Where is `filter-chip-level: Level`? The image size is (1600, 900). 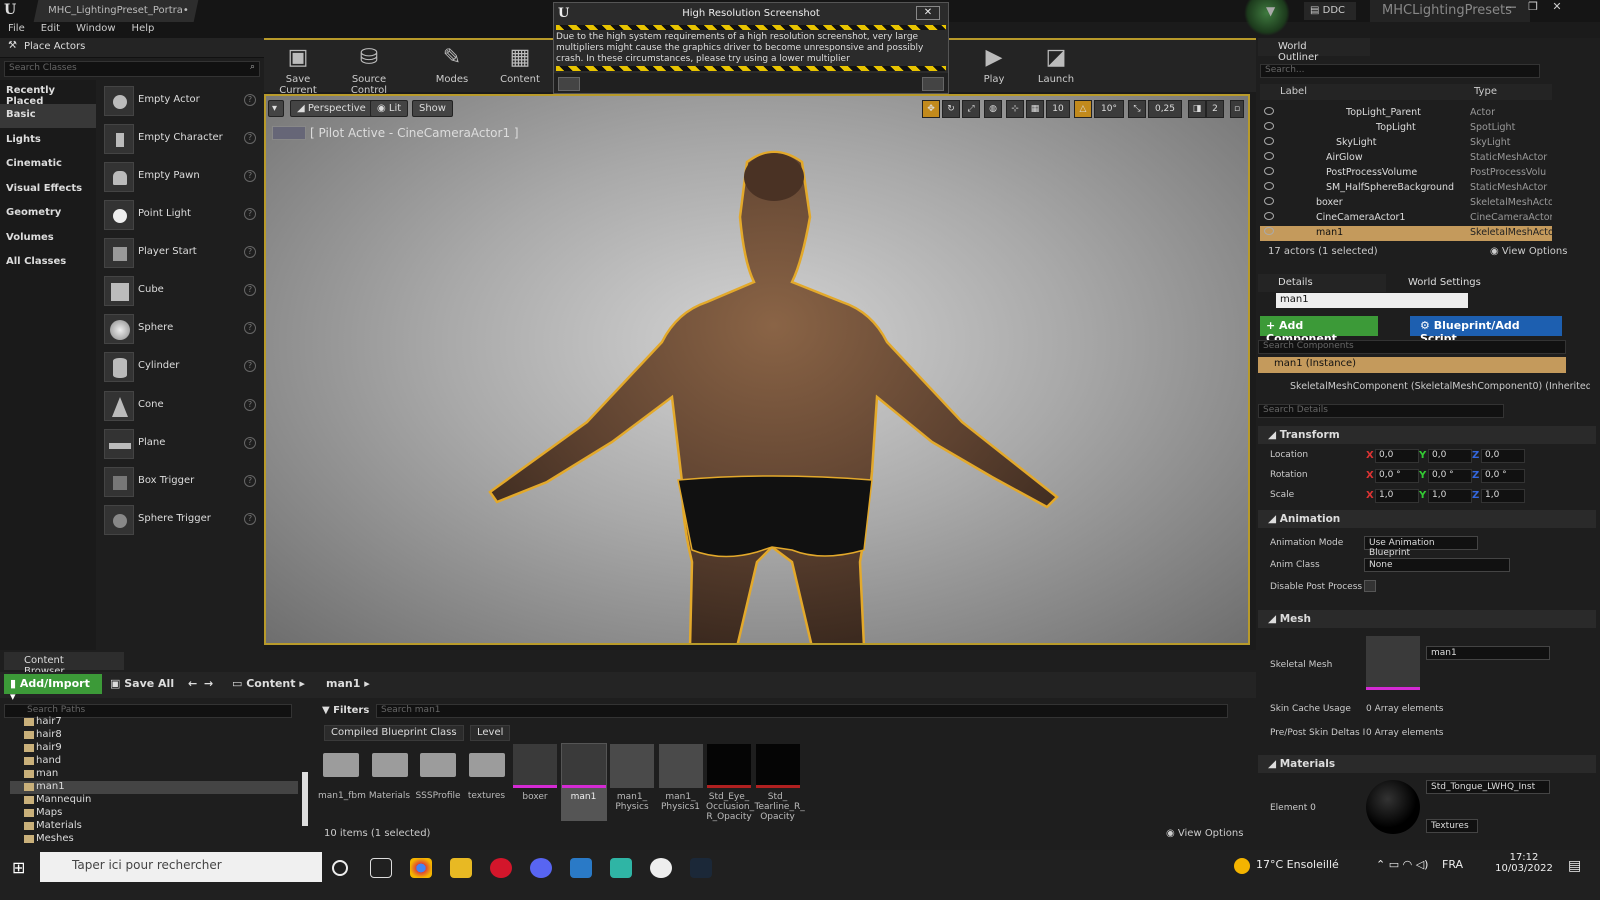 filter-chip-level: Level is located at coordinates (490, 733).